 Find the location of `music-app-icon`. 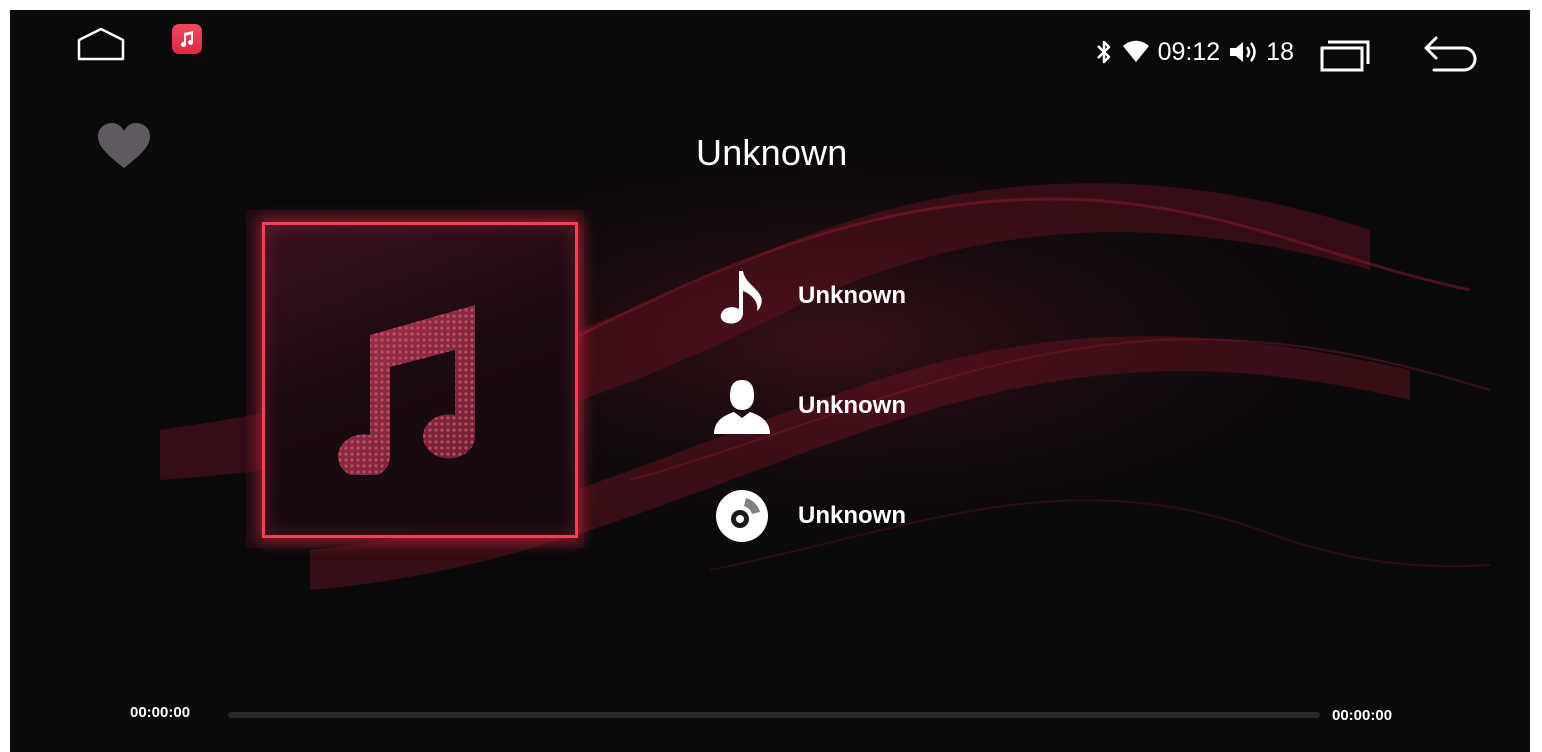

music-app-icon is located at coordinates (187, 39).